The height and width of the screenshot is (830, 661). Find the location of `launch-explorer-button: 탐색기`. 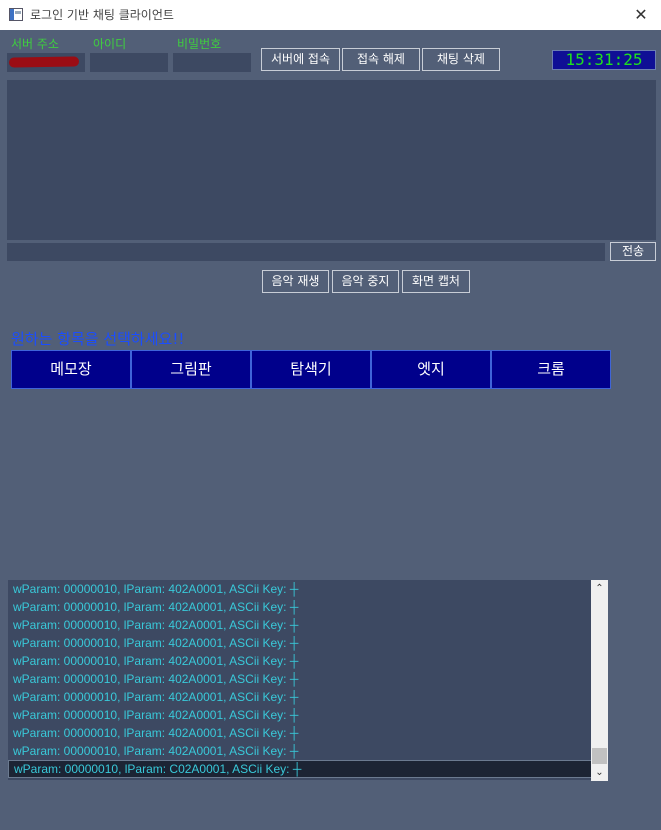

launch-explorer-button: 탐색기 is located at coordinates (311, 369).